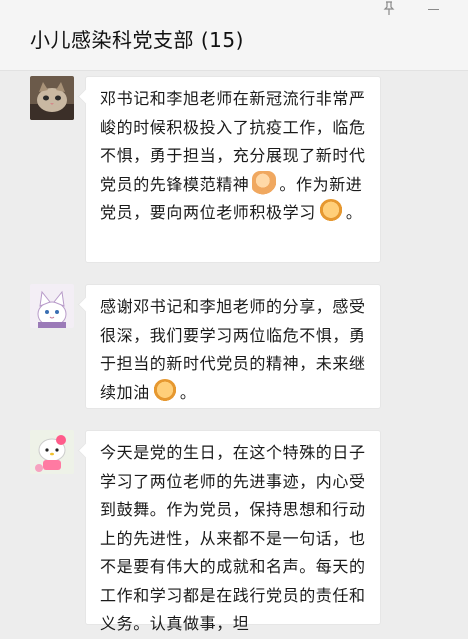 The image size is (468, 639). I want to click on chat-title: 小儿感染科党支部 (15), so click(137, 40).